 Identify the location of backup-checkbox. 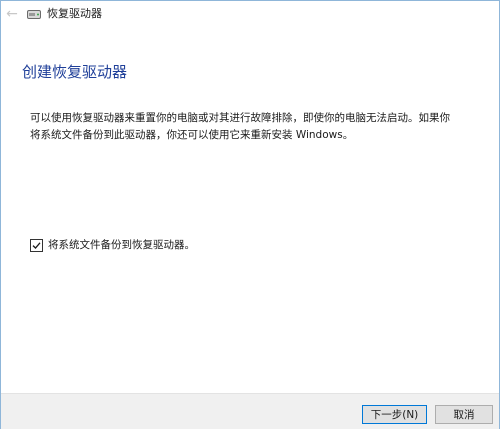
(36, 245).